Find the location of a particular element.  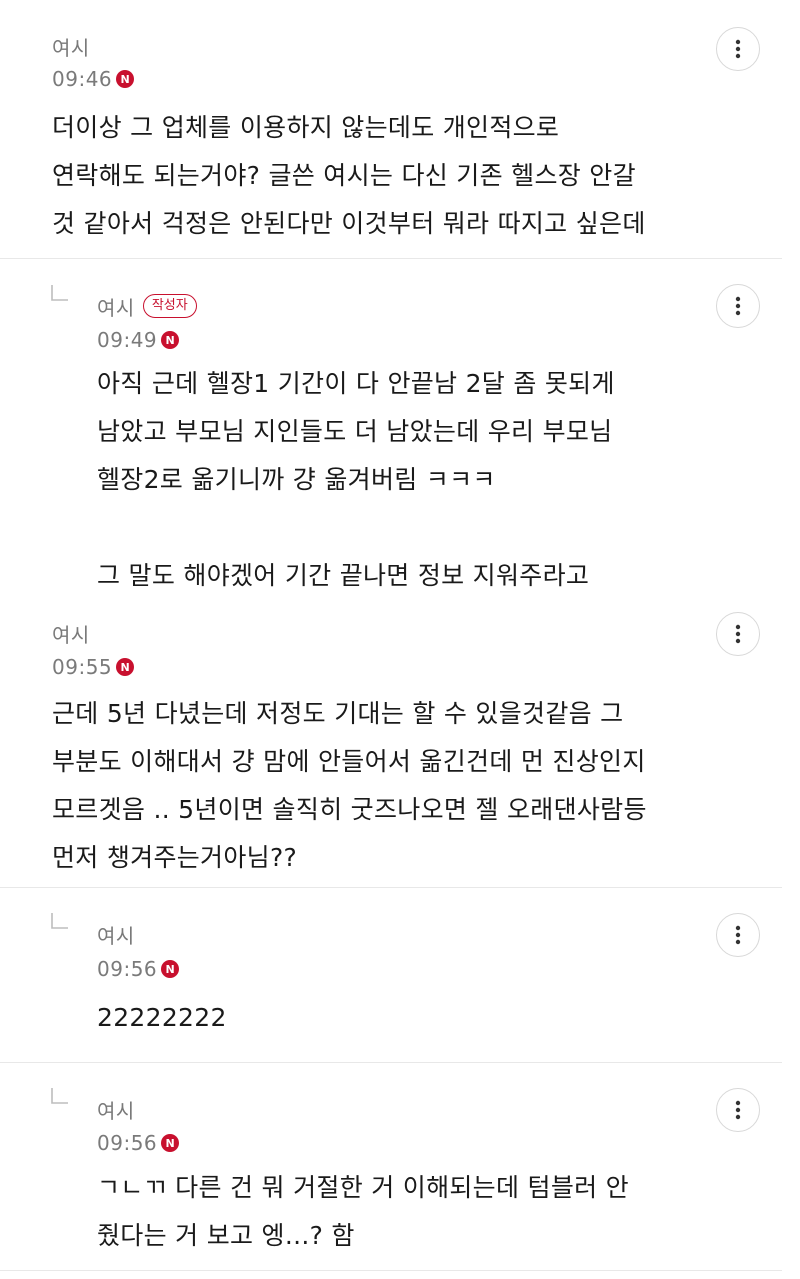

comment-meta: 09:46 N is located at coordinates (93, 79).